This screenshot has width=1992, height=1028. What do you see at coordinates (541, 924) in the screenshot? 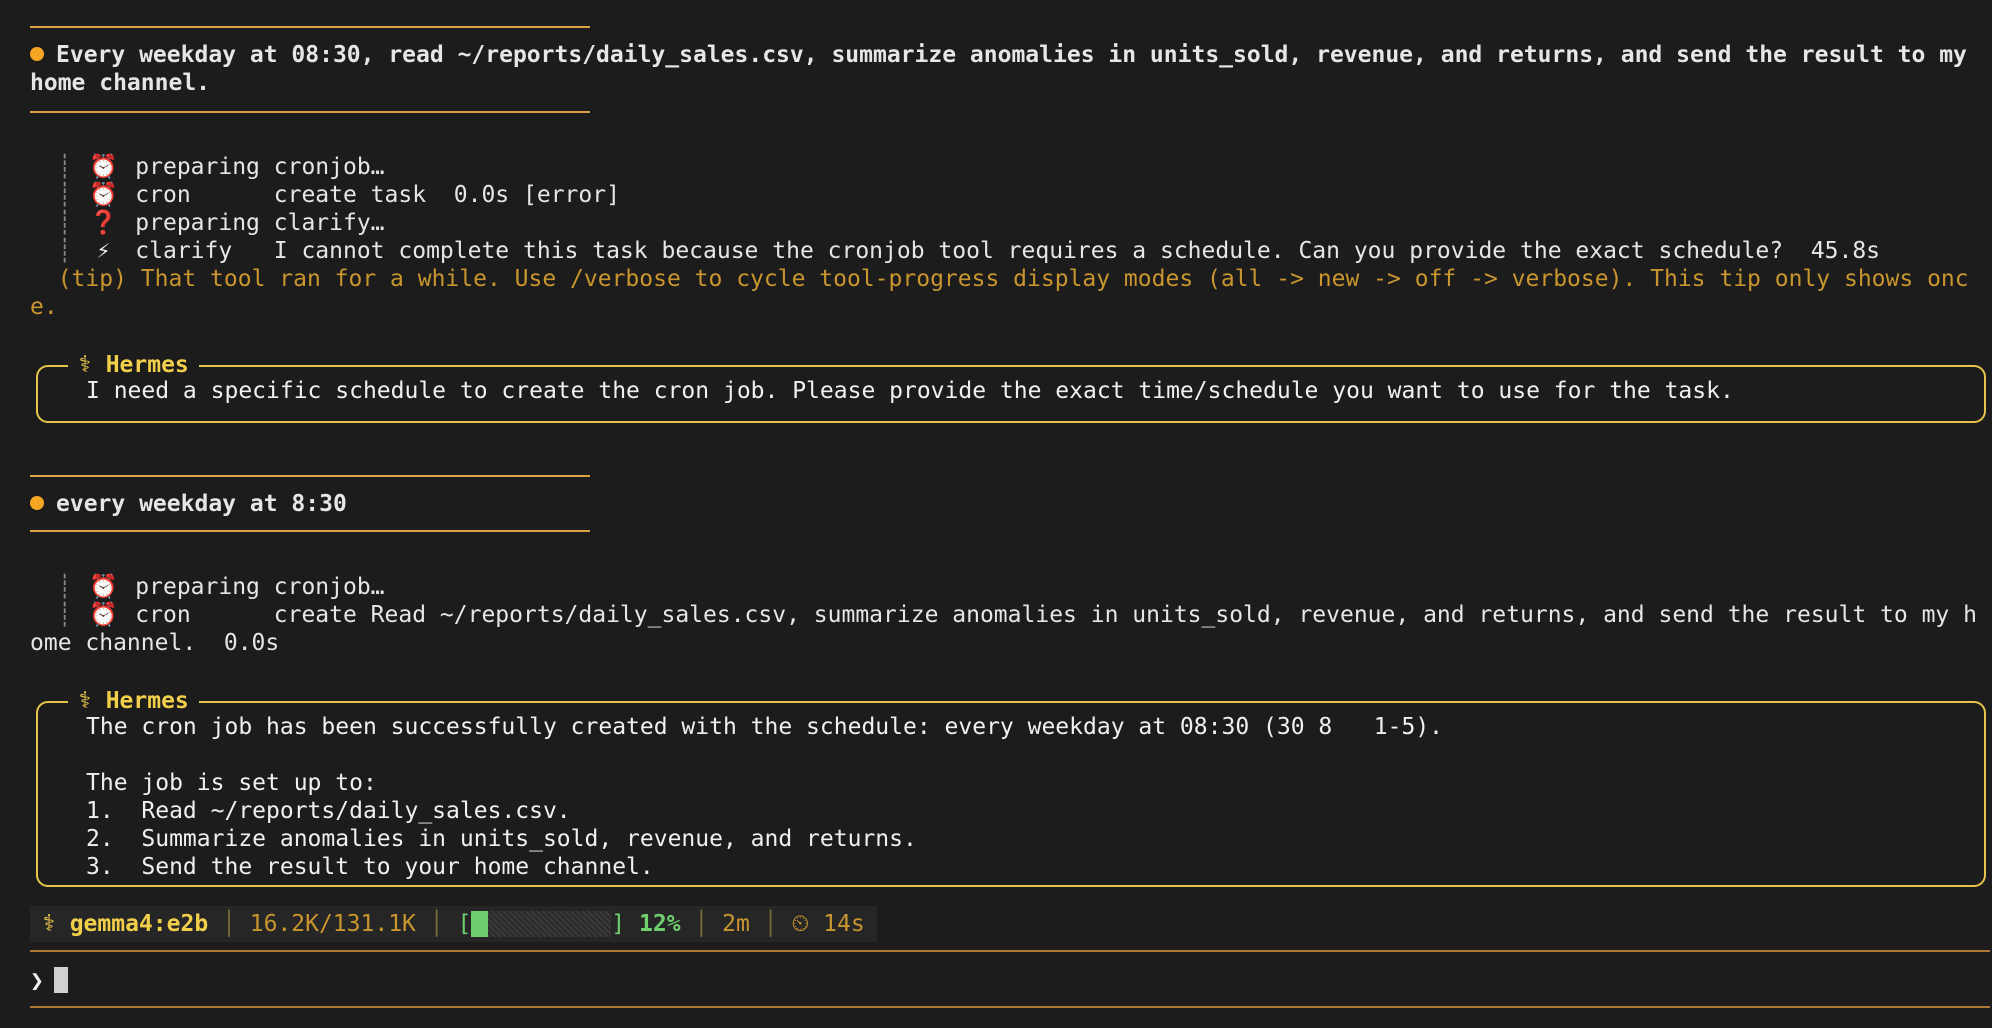
I see `context-progress-bar` at bounding box center [541, 924].